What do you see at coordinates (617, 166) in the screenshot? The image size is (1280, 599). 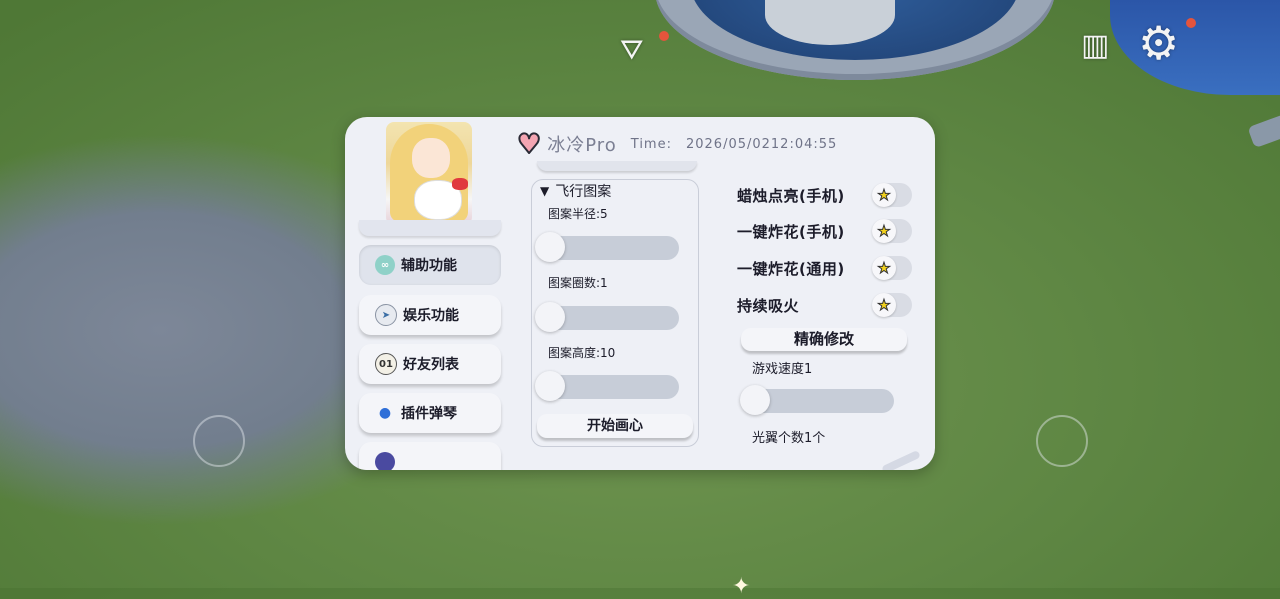 I see `mid-column-tab` at bounding box center [617, 166].